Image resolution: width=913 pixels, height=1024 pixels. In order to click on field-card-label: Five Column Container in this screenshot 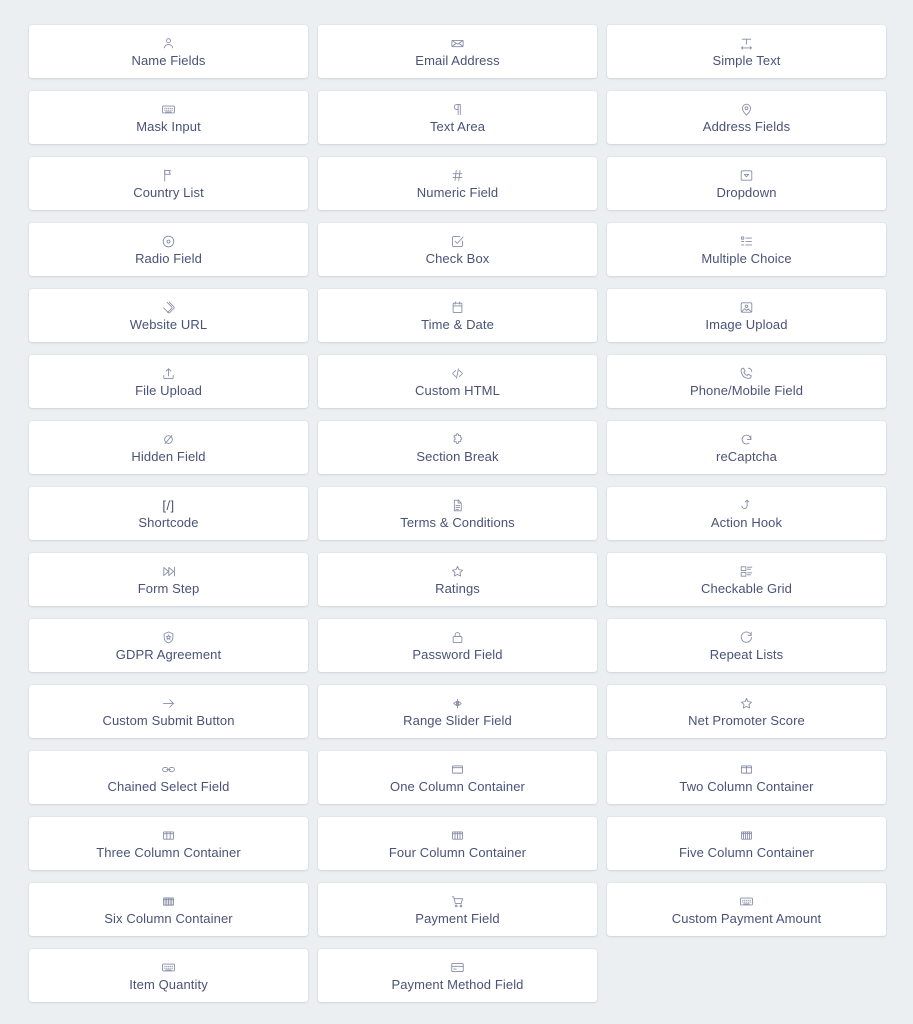, I will do `click(746, 852)`.